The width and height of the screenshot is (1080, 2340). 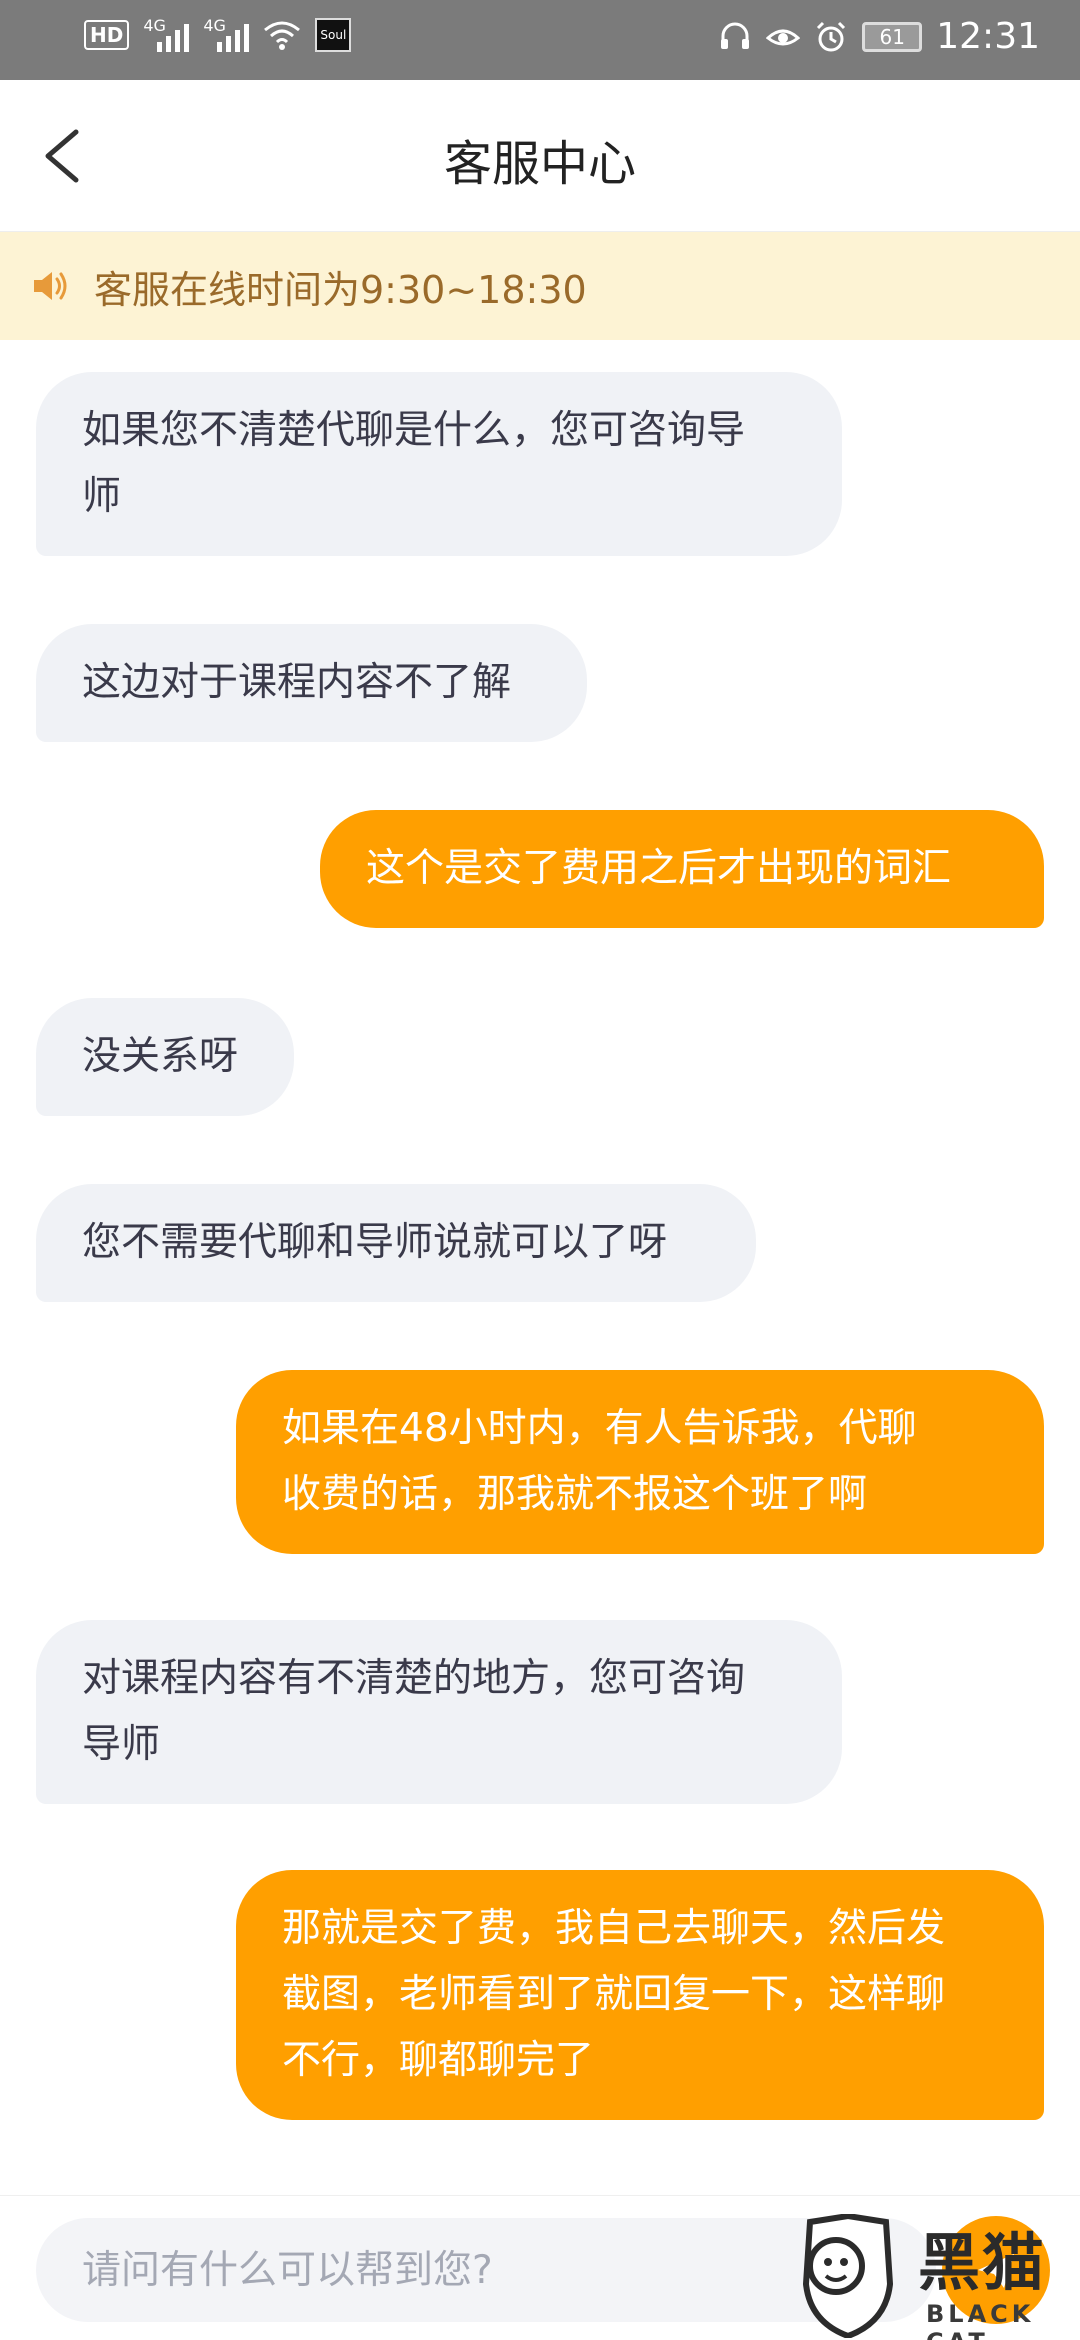 I want to click on black-cat-logo-icon, so click(x=848, y=2276).